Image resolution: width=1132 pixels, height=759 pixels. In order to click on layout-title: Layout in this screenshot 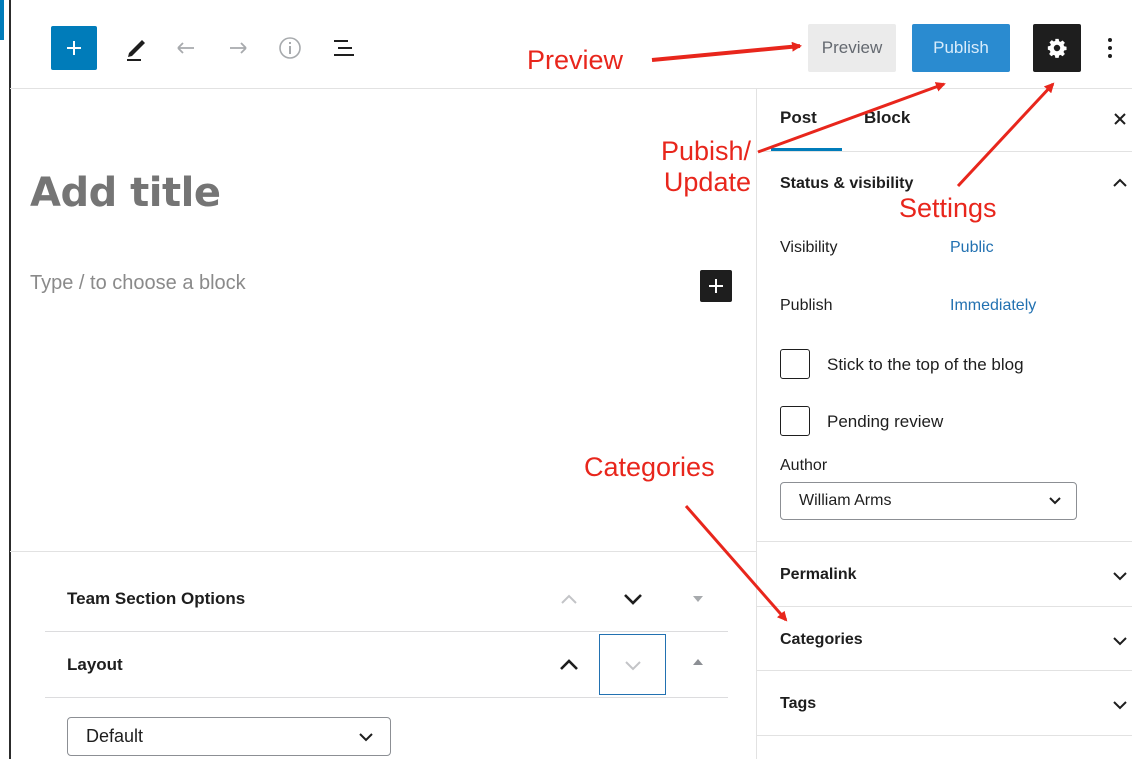, I will do `click(95, 665)`.